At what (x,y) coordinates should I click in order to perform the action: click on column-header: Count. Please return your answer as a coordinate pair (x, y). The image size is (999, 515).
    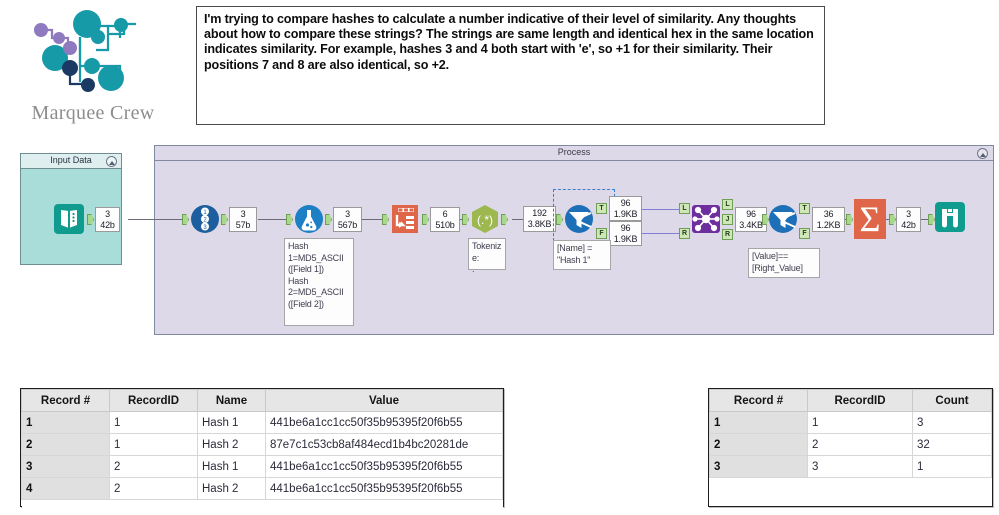
    Looking at the image, I should click on (952, 400).